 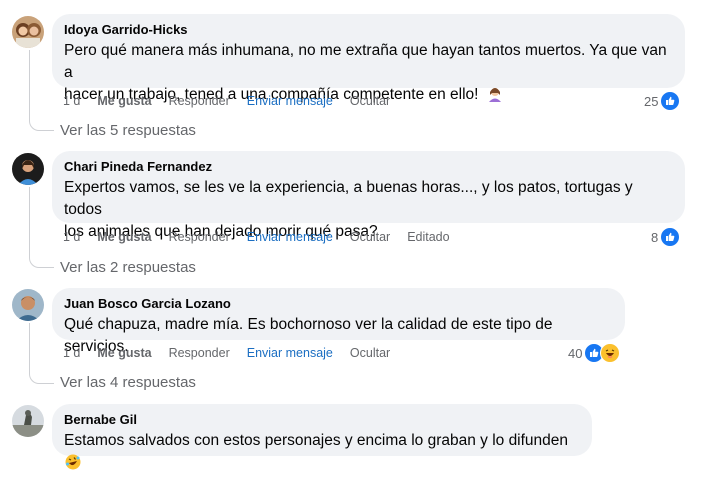 I want to click on reaction-summary: 40, so click(x=594, y=353).